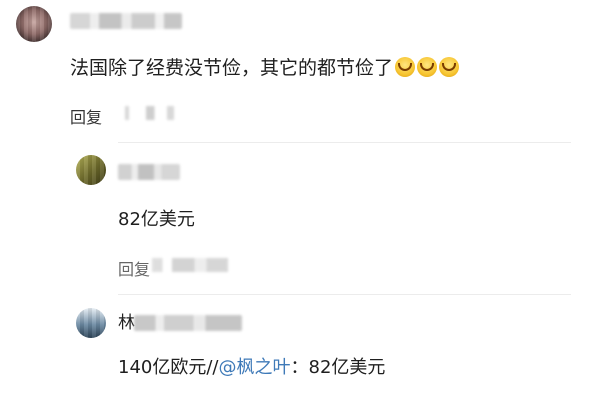 The image size is (589, 412). What do you see at coordinates (126, 21) in the screenshot?
I see `username-blurred` at bounding box center [126, 21].